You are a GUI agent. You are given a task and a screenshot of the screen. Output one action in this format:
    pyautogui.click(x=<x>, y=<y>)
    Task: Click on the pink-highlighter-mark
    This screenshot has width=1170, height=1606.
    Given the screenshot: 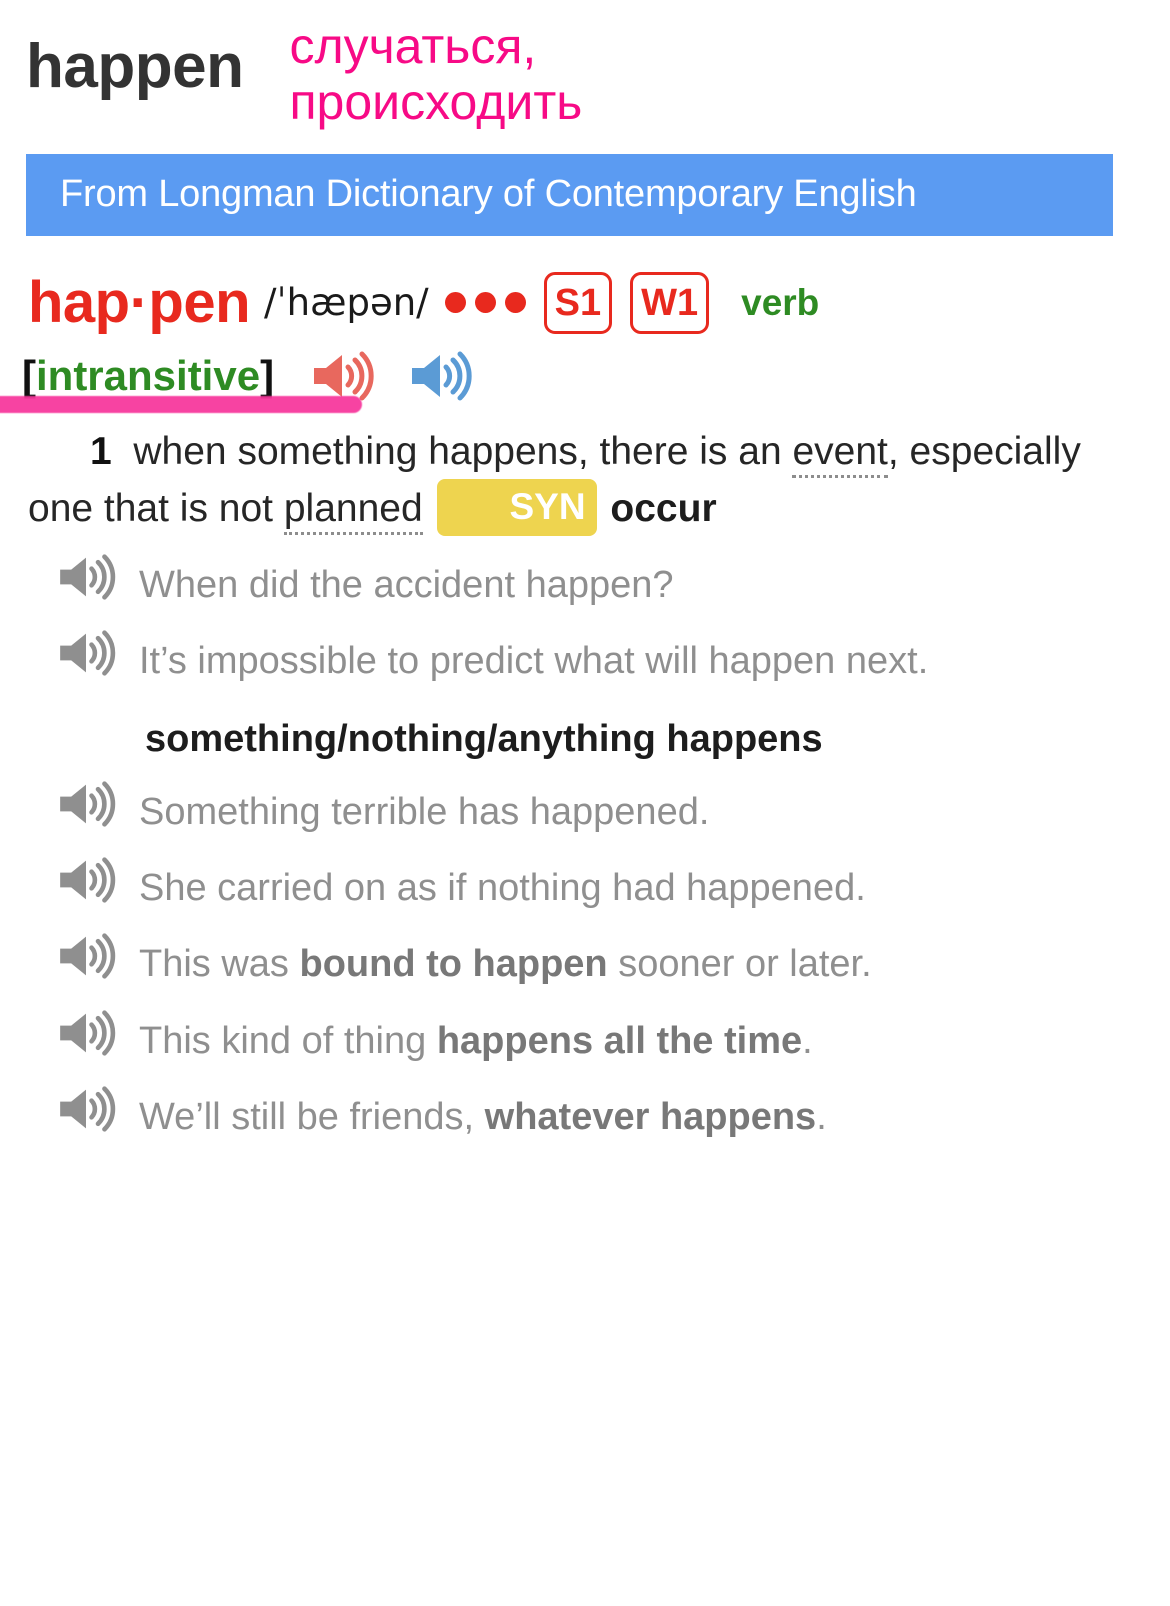 What is the action you would take?
    pyautogui.click(x=181, y=404)
    